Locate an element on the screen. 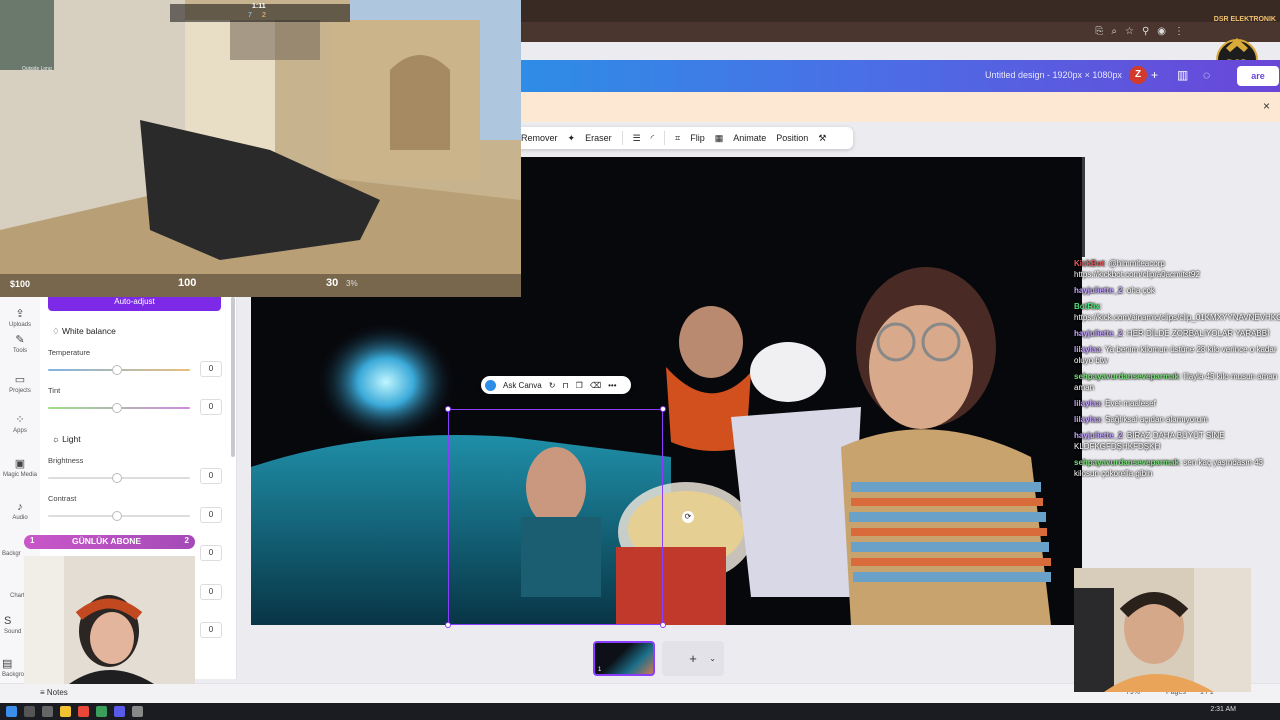  task-view-icon is located at coordinates (47, 711).